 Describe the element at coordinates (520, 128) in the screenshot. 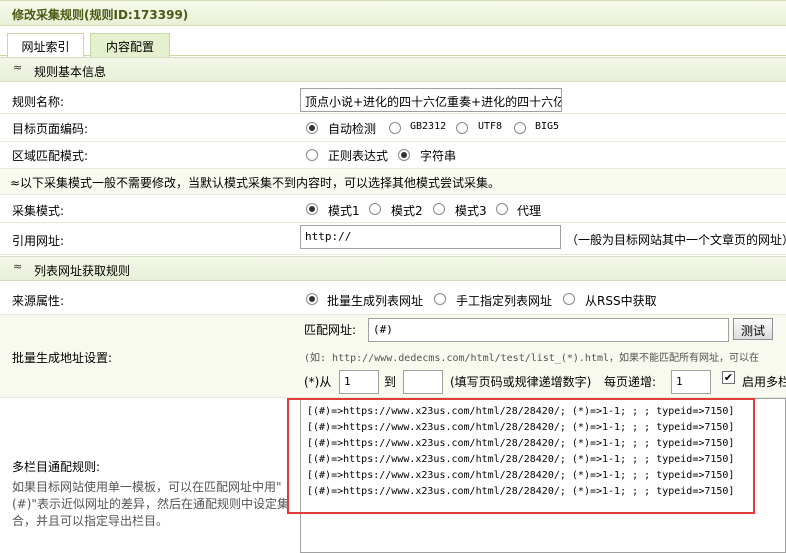

I see `encoding-big5-radio` at that location.